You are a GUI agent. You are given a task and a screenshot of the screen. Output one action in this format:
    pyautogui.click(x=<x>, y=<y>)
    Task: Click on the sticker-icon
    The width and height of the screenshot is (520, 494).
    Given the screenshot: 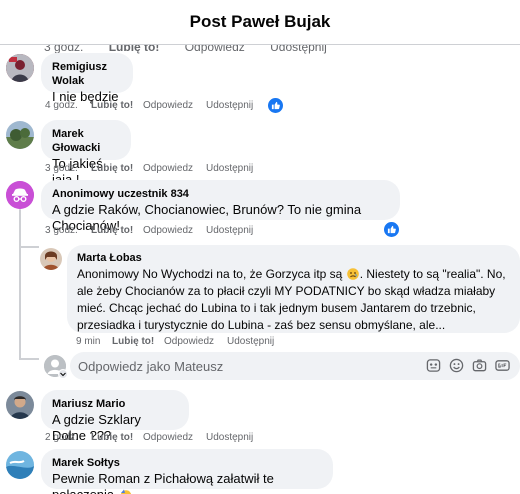 What is the action you would take?
    pyautogui.click(x=433, y=365)
    